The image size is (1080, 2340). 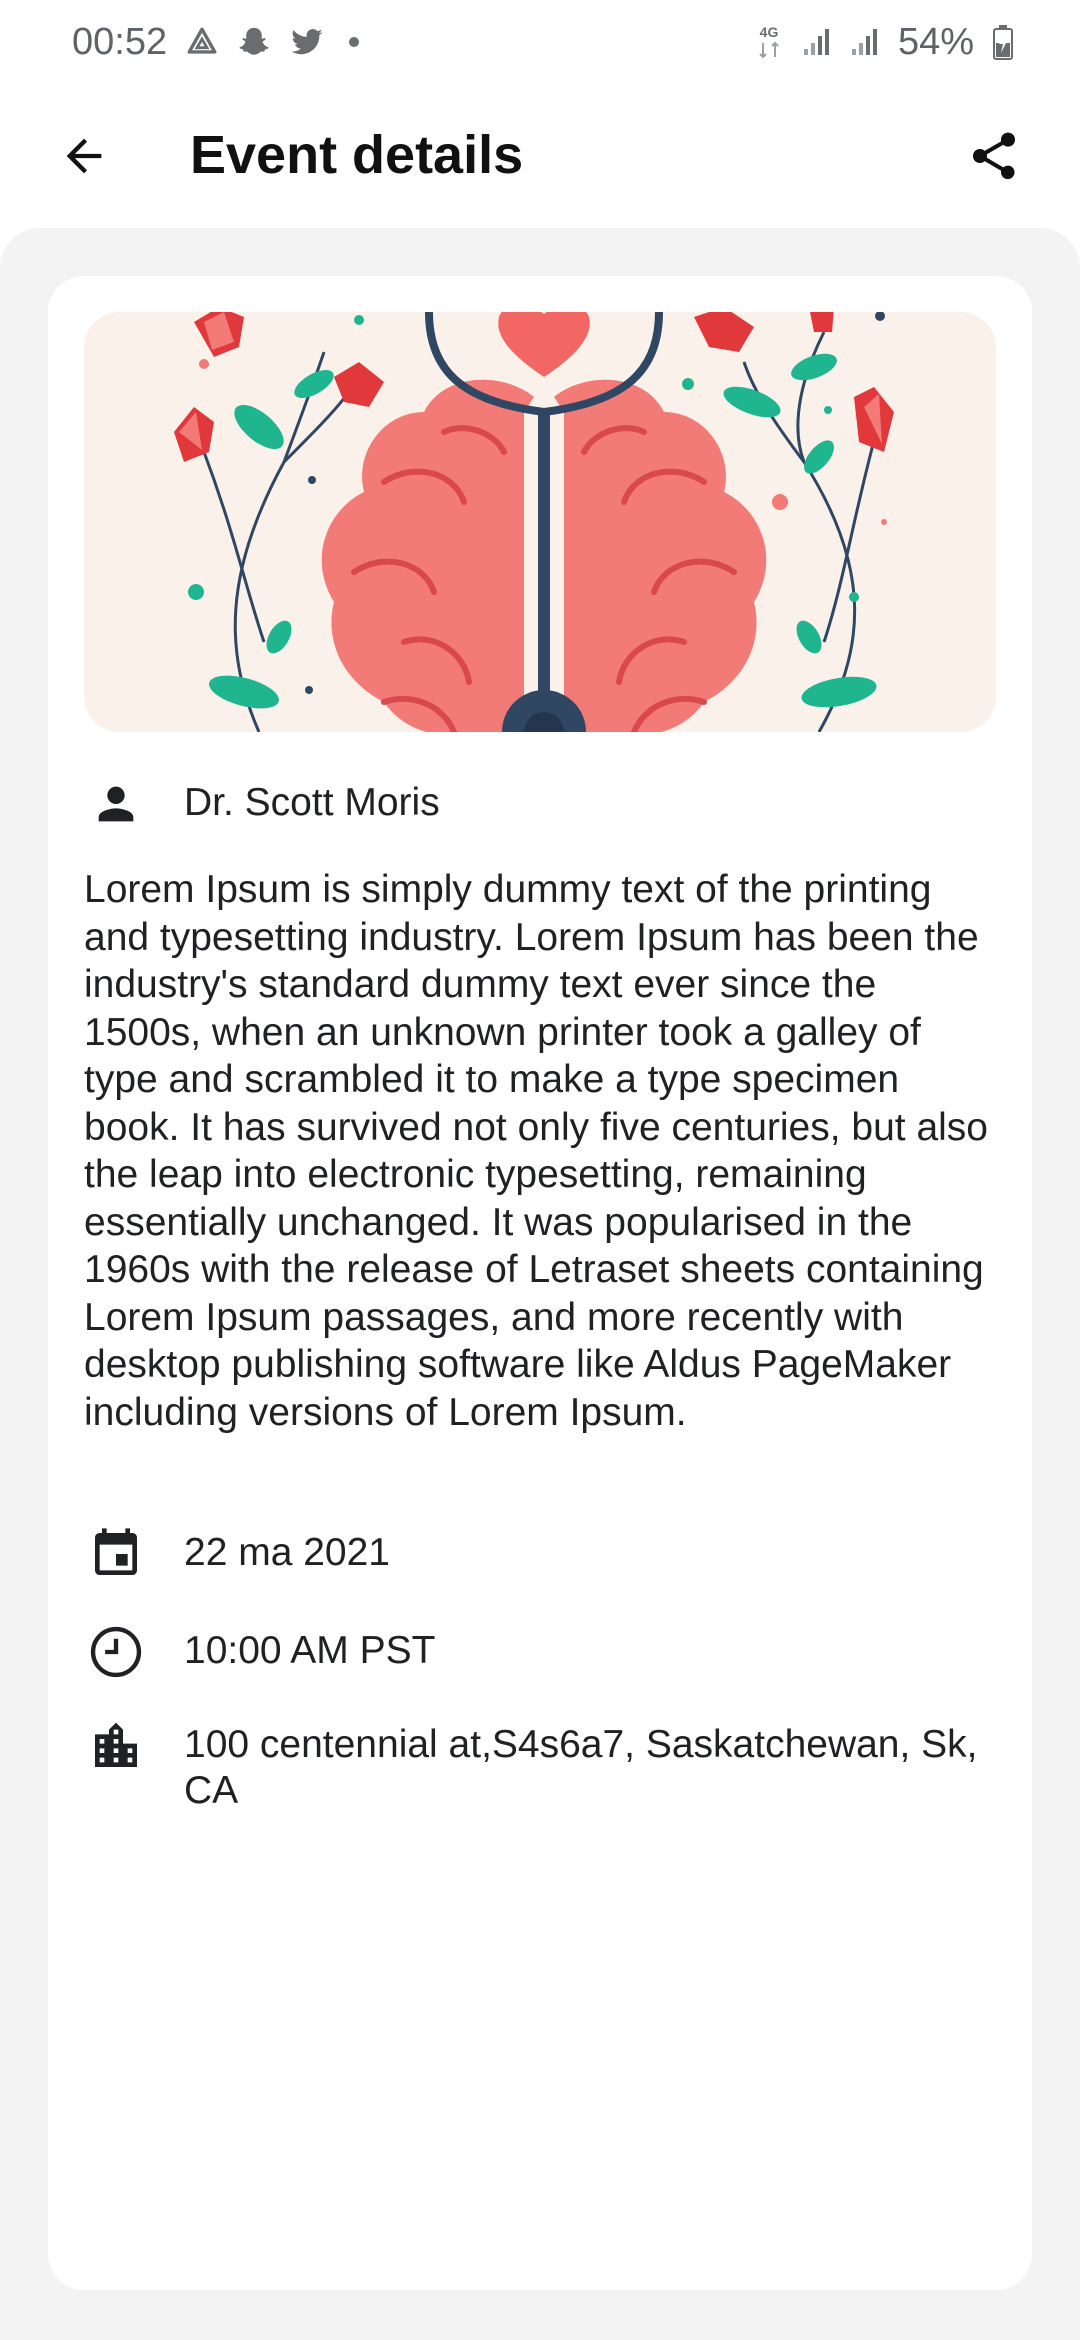 What do you see at coordinates (307, 42) in the screenshot?
I see `twitter-icon` at bounding box center [307, 42].